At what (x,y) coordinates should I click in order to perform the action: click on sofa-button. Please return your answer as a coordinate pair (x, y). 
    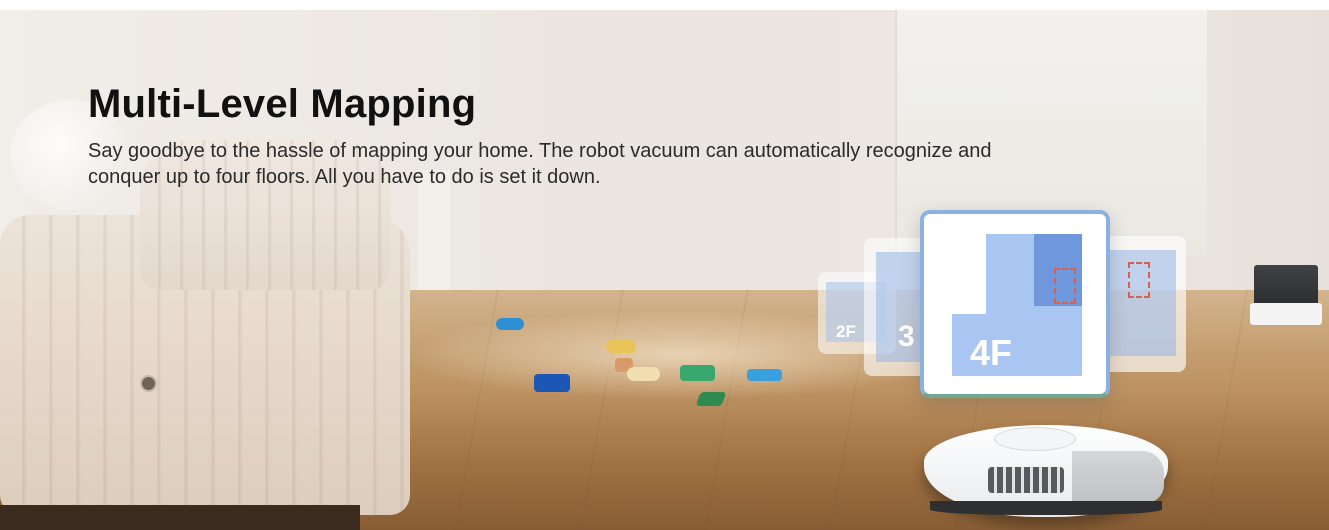
    Looking at the image, I should click on (148, 383).